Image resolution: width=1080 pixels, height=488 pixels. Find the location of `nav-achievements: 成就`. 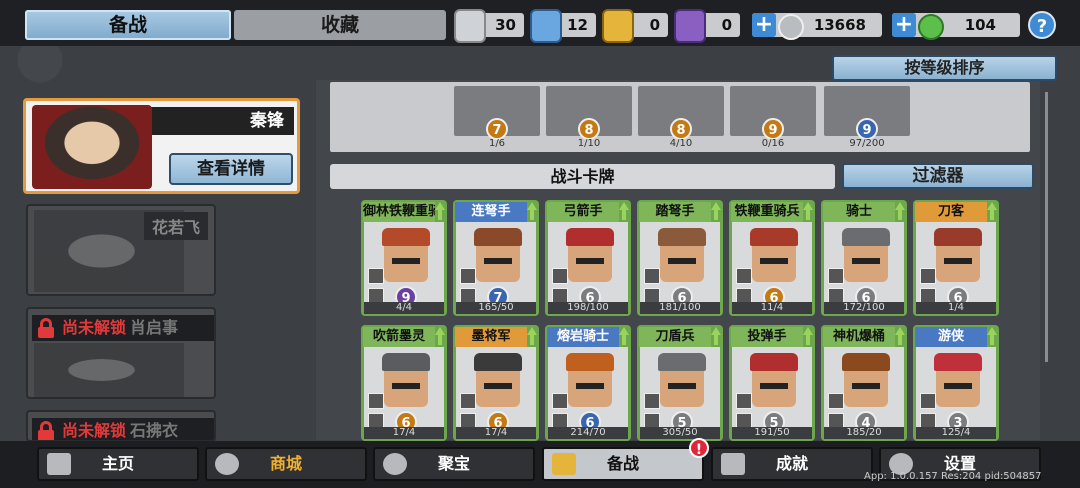

nav-achievements: 成就 is located at coordinates (792, 464).